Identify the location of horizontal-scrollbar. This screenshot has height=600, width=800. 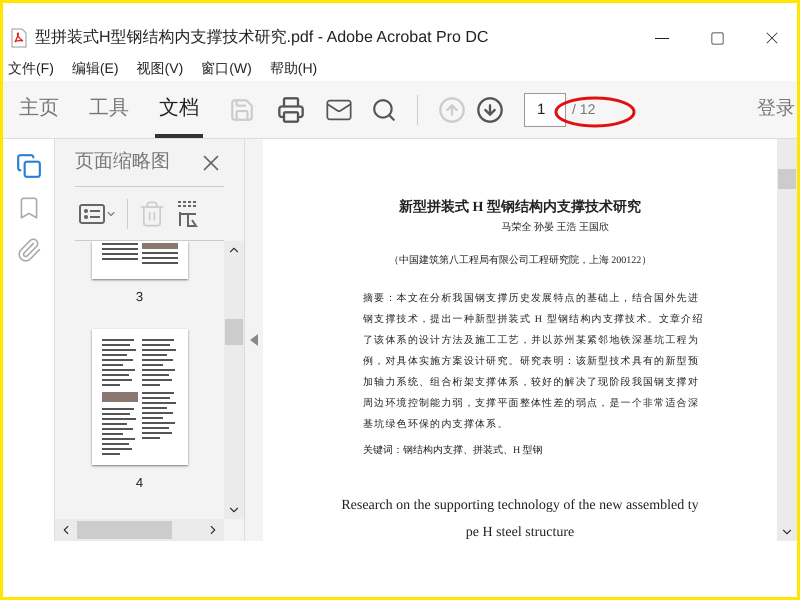
(139, 530).